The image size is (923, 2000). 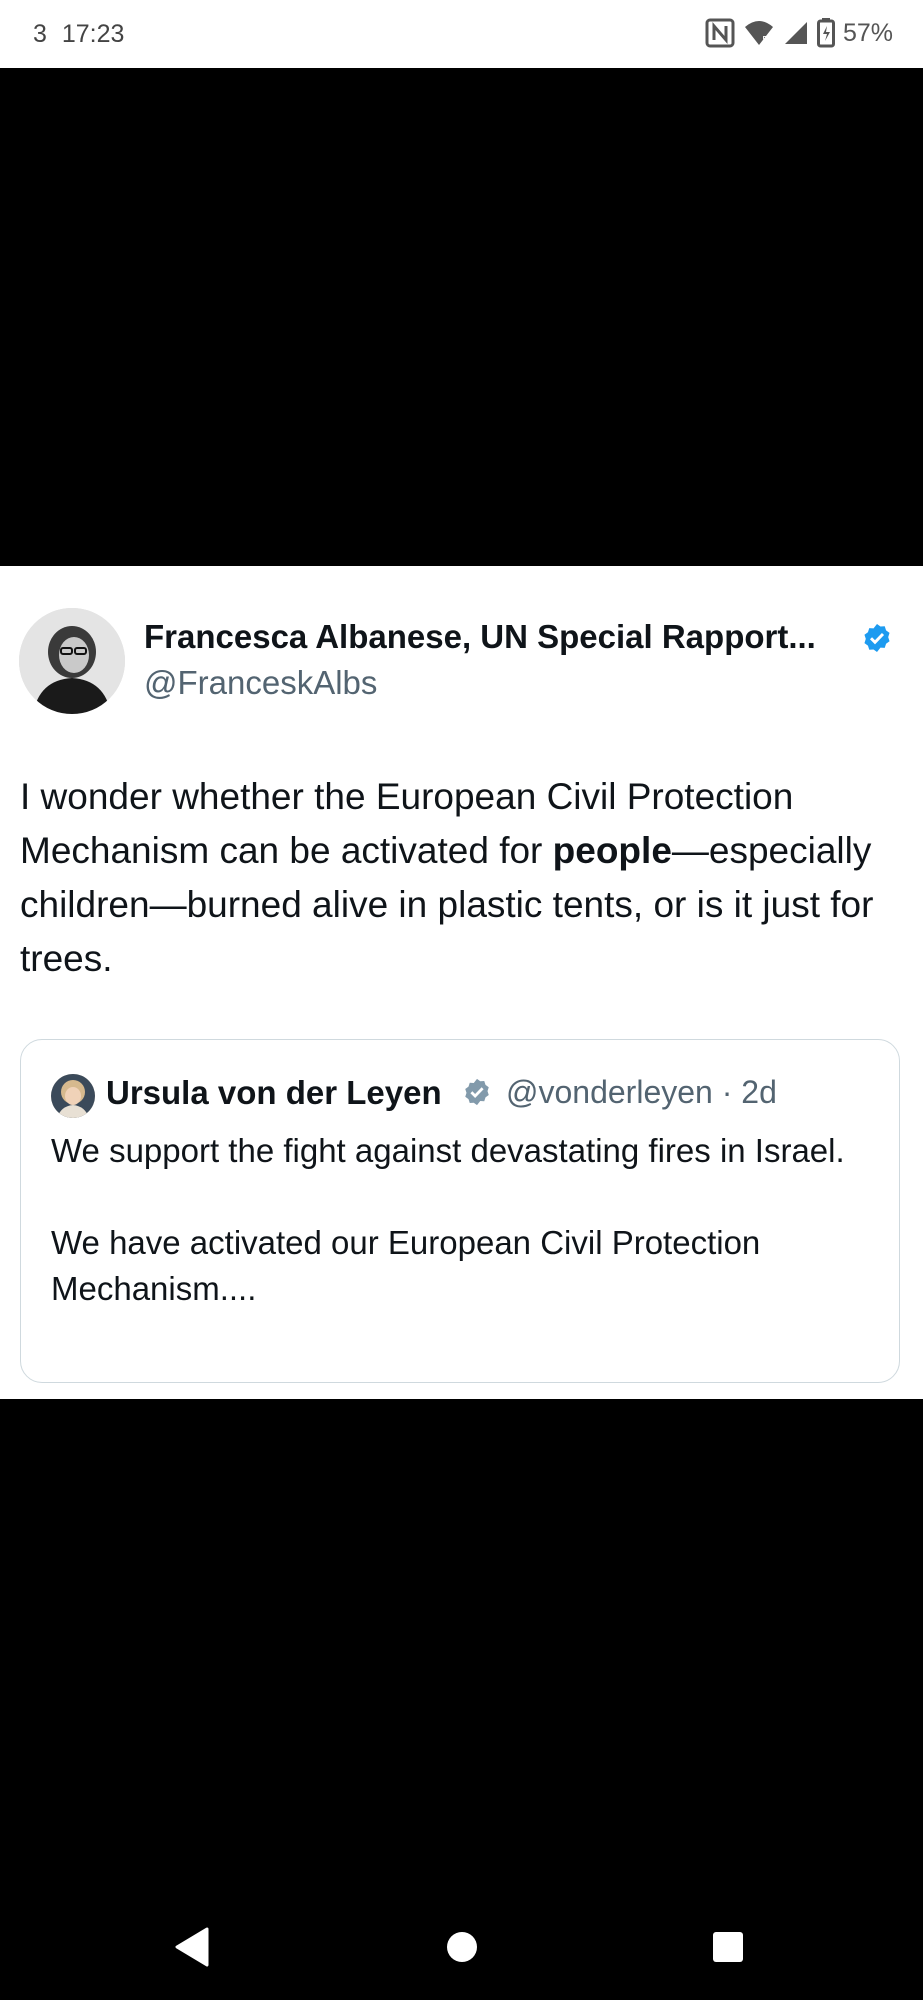 I want to click on battery-charging-icon, so click(x=825, y=33).